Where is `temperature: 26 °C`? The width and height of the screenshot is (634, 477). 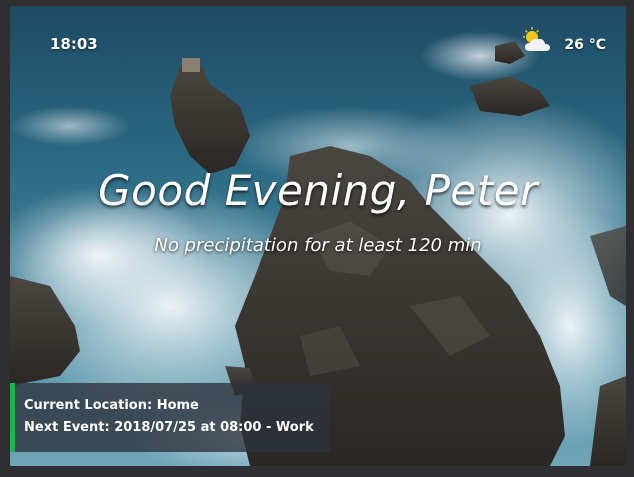 temperature: 26 °C is located at coordinates (585, 44).